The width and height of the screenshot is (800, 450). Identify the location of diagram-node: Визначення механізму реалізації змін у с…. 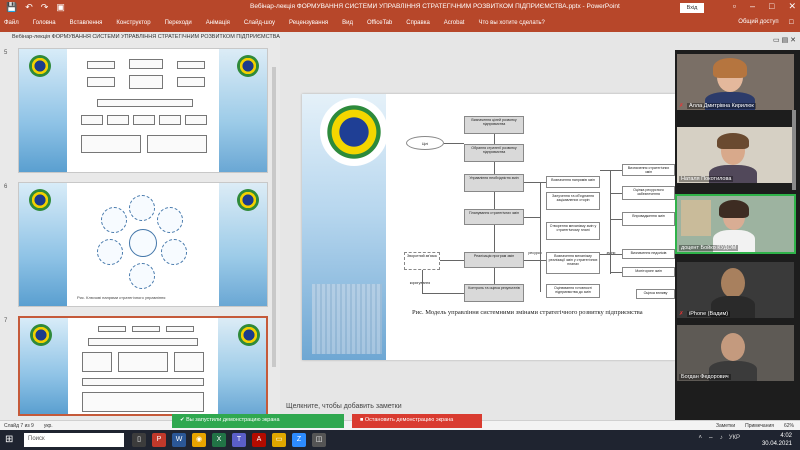
(573, 263).